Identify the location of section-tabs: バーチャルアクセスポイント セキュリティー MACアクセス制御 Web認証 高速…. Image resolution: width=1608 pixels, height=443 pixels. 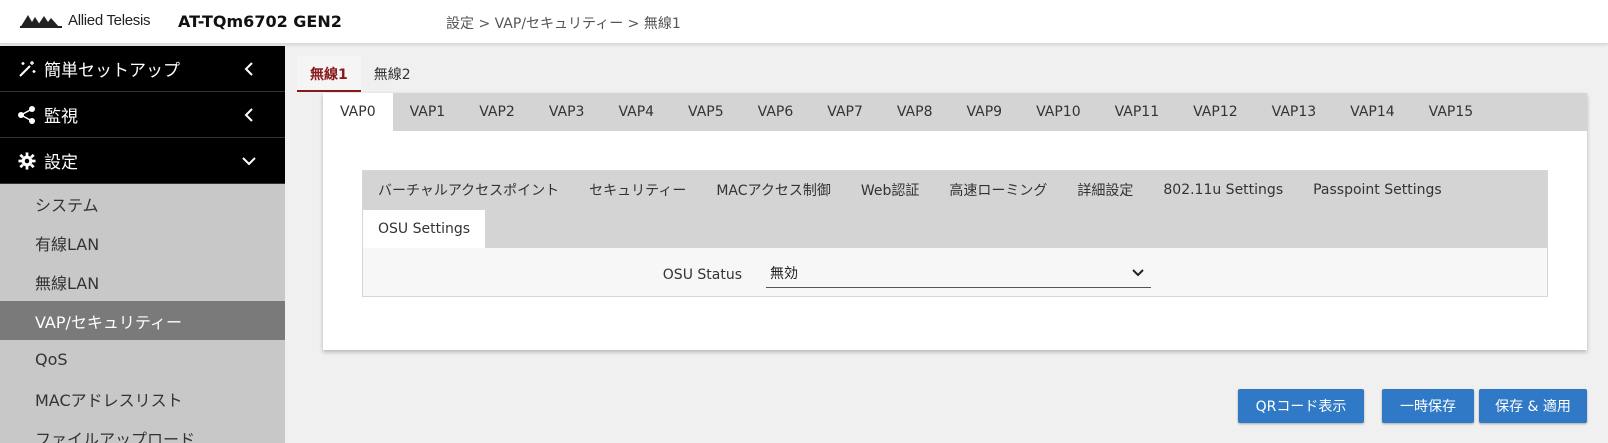
(955, 209).